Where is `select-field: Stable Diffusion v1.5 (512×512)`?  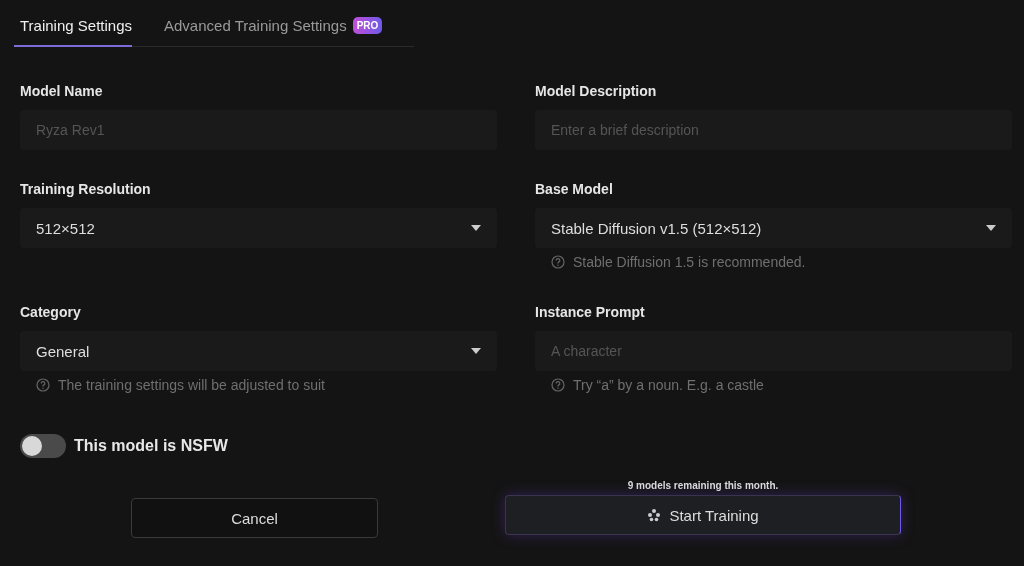 select-field: Stable Diffusion v1.5 (512×512) is located at coordinates (773, 228).